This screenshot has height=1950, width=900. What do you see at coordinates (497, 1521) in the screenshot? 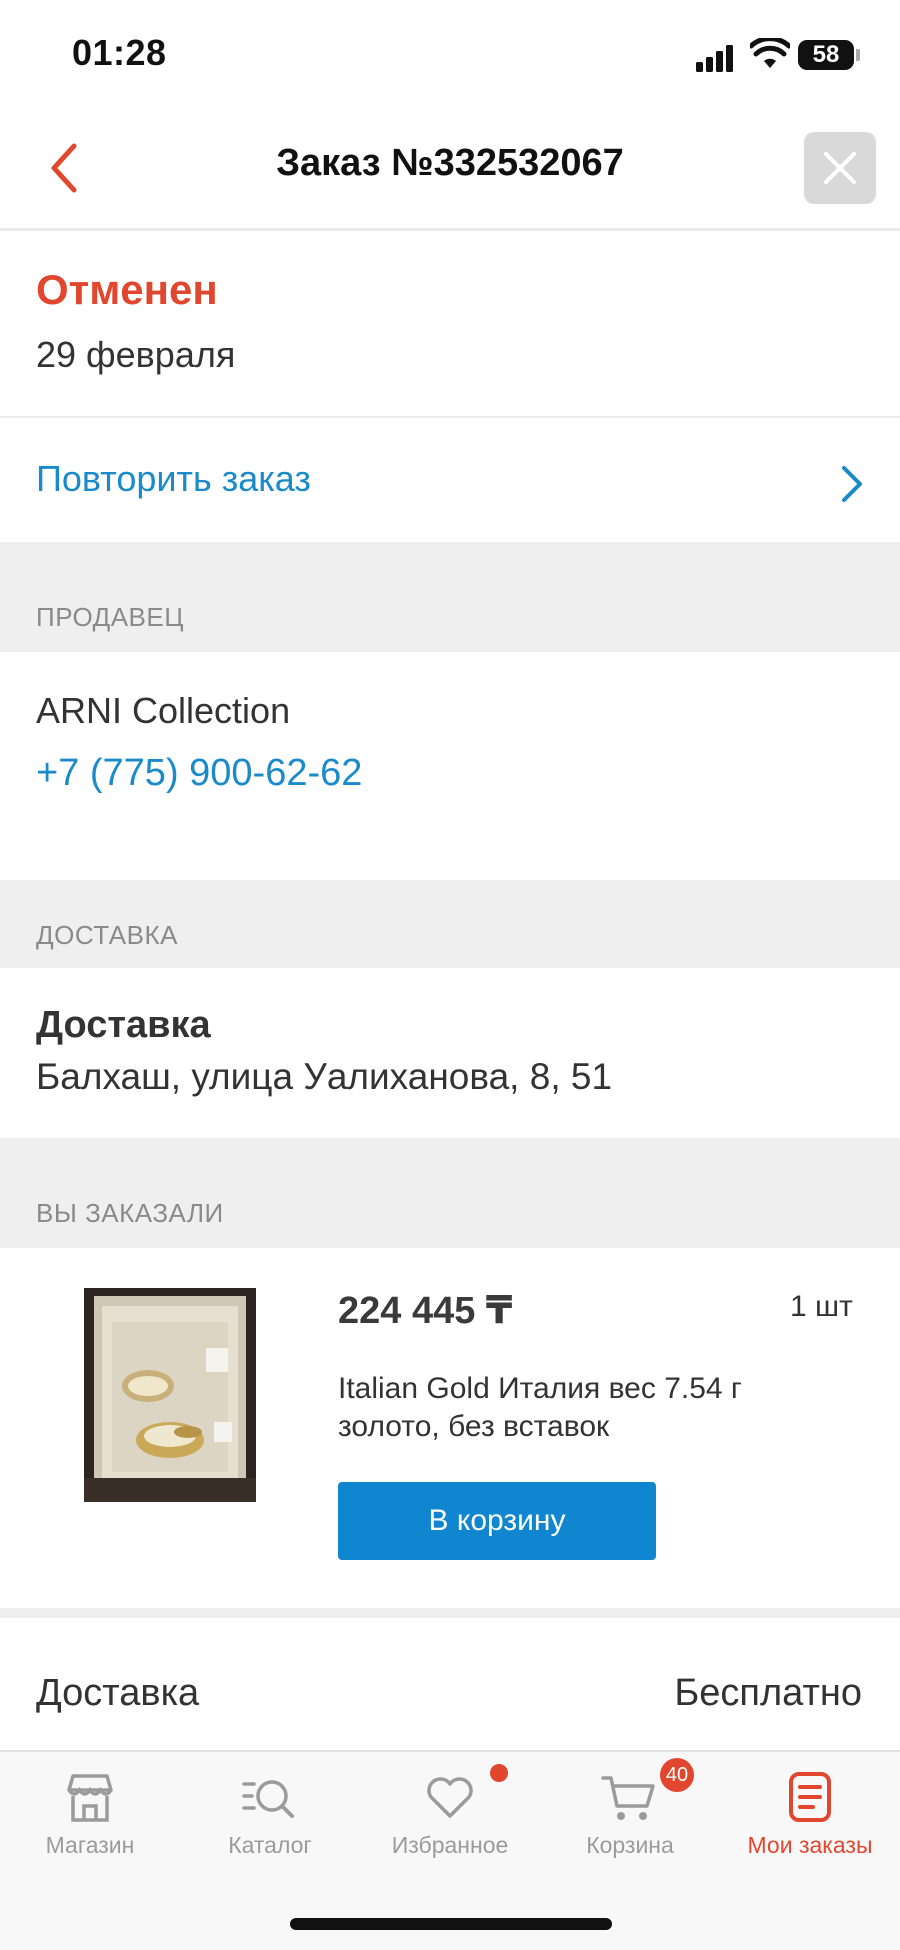
I see `add-to-cart-button: В корзину` at bounding box center [497, 1521].